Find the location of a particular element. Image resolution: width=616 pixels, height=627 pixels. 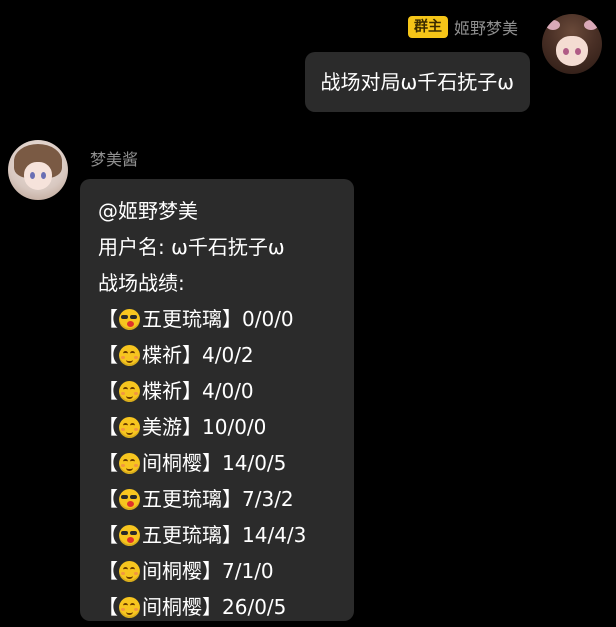

record-row: 【美游】 10/0/0 is located at coordinates (226, 427).